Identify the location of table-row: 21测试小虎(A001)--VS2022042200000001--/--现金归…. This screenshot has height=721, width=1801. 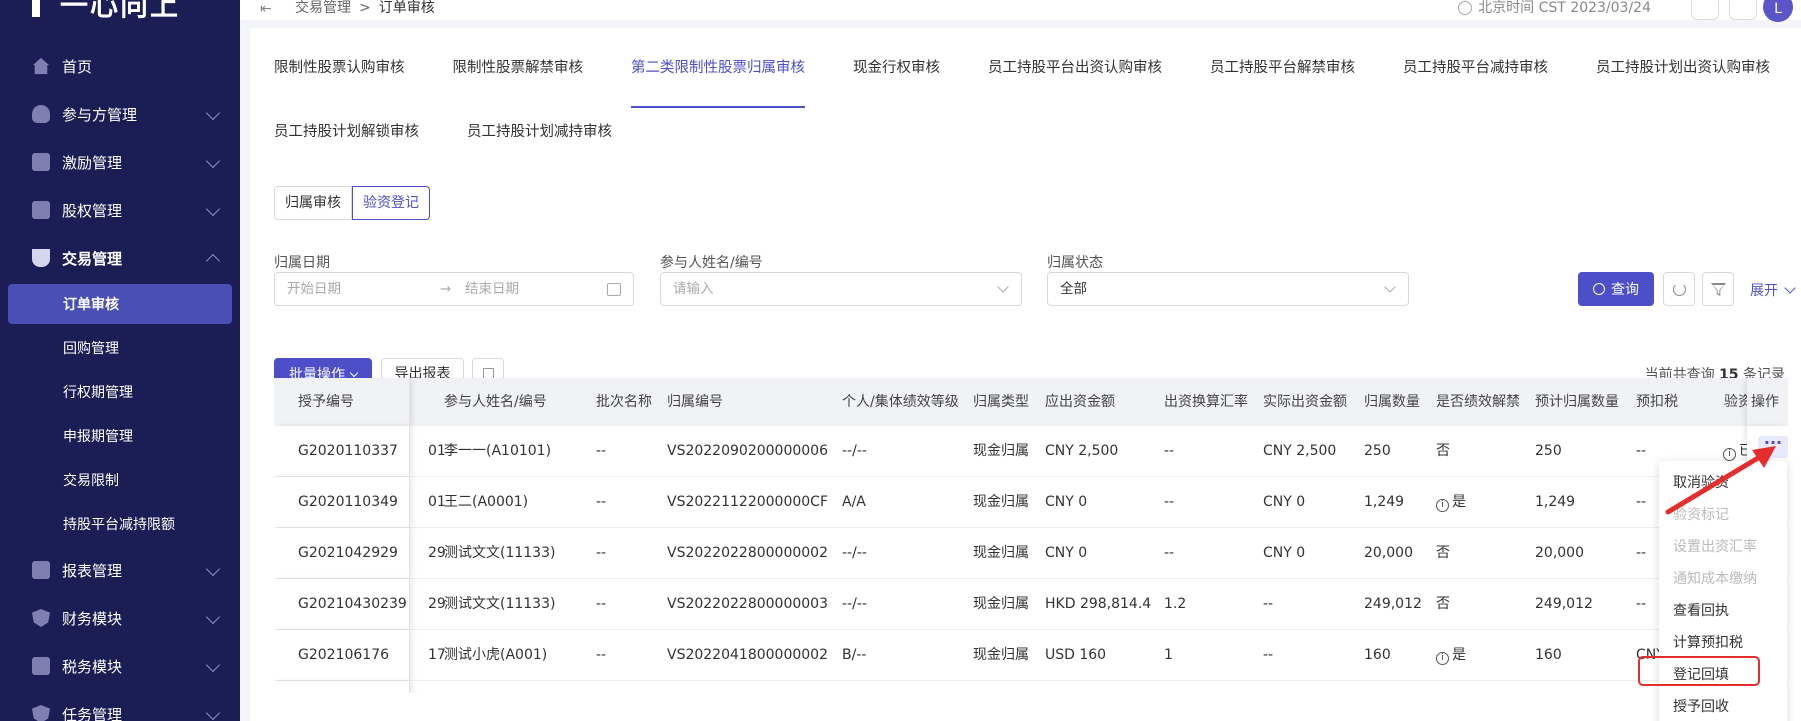
(1031, 687).